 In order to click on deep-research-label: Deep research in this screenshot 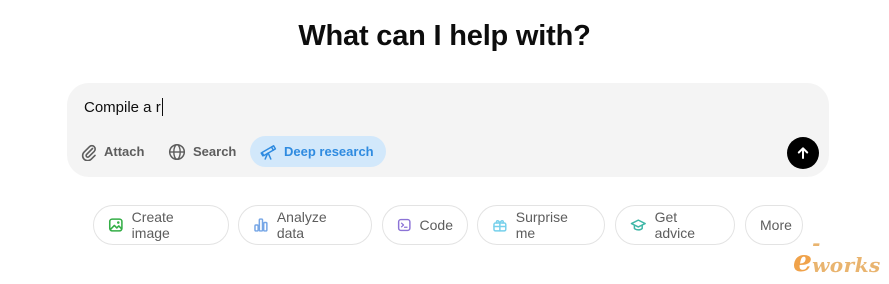, I will do `click(329, 151)`.